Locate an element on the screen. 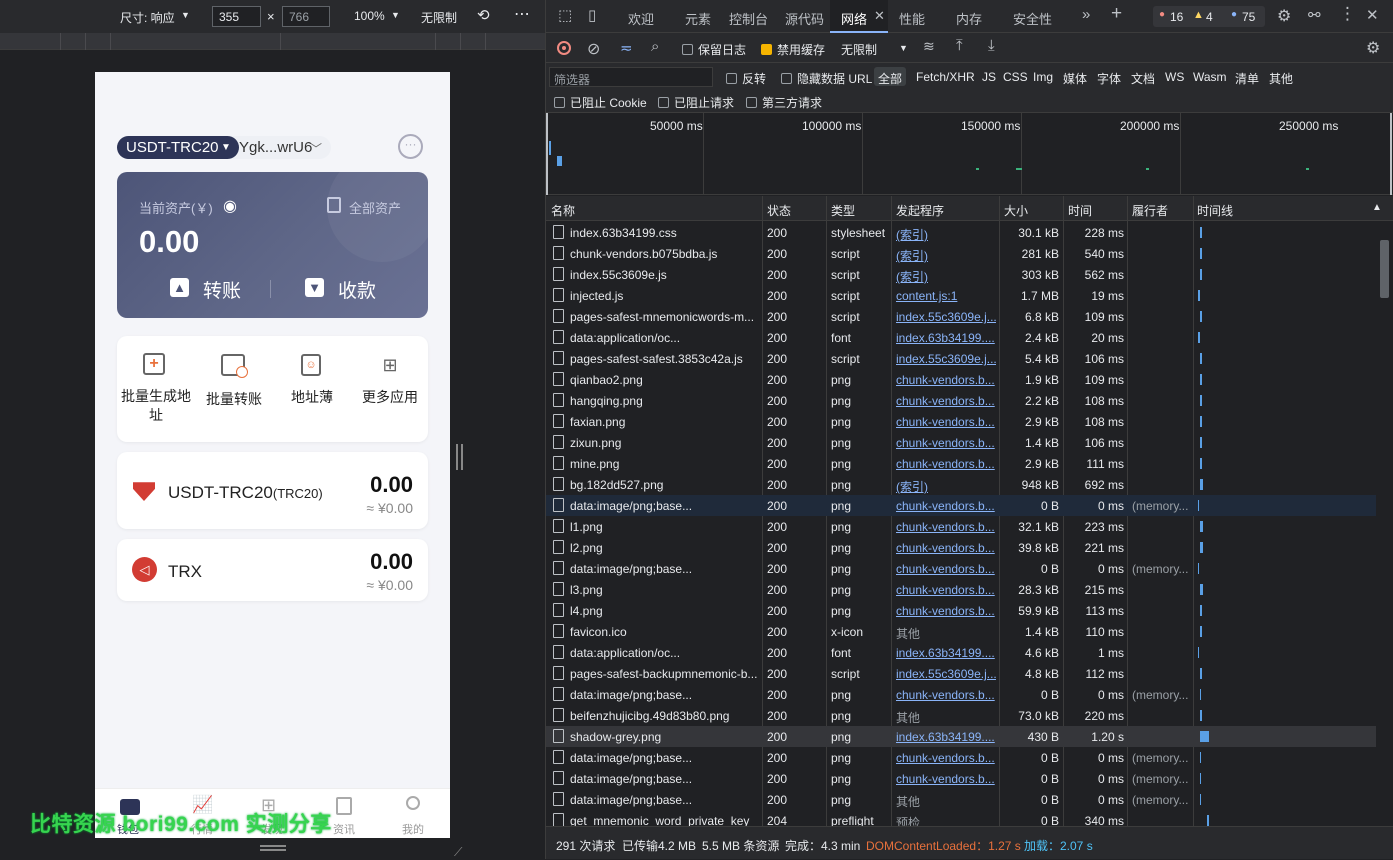  token-row-usdt: USDT-TRC20(TRC20) 0.00 ≈ ¥0.00 is located at coordinates (272, 490).